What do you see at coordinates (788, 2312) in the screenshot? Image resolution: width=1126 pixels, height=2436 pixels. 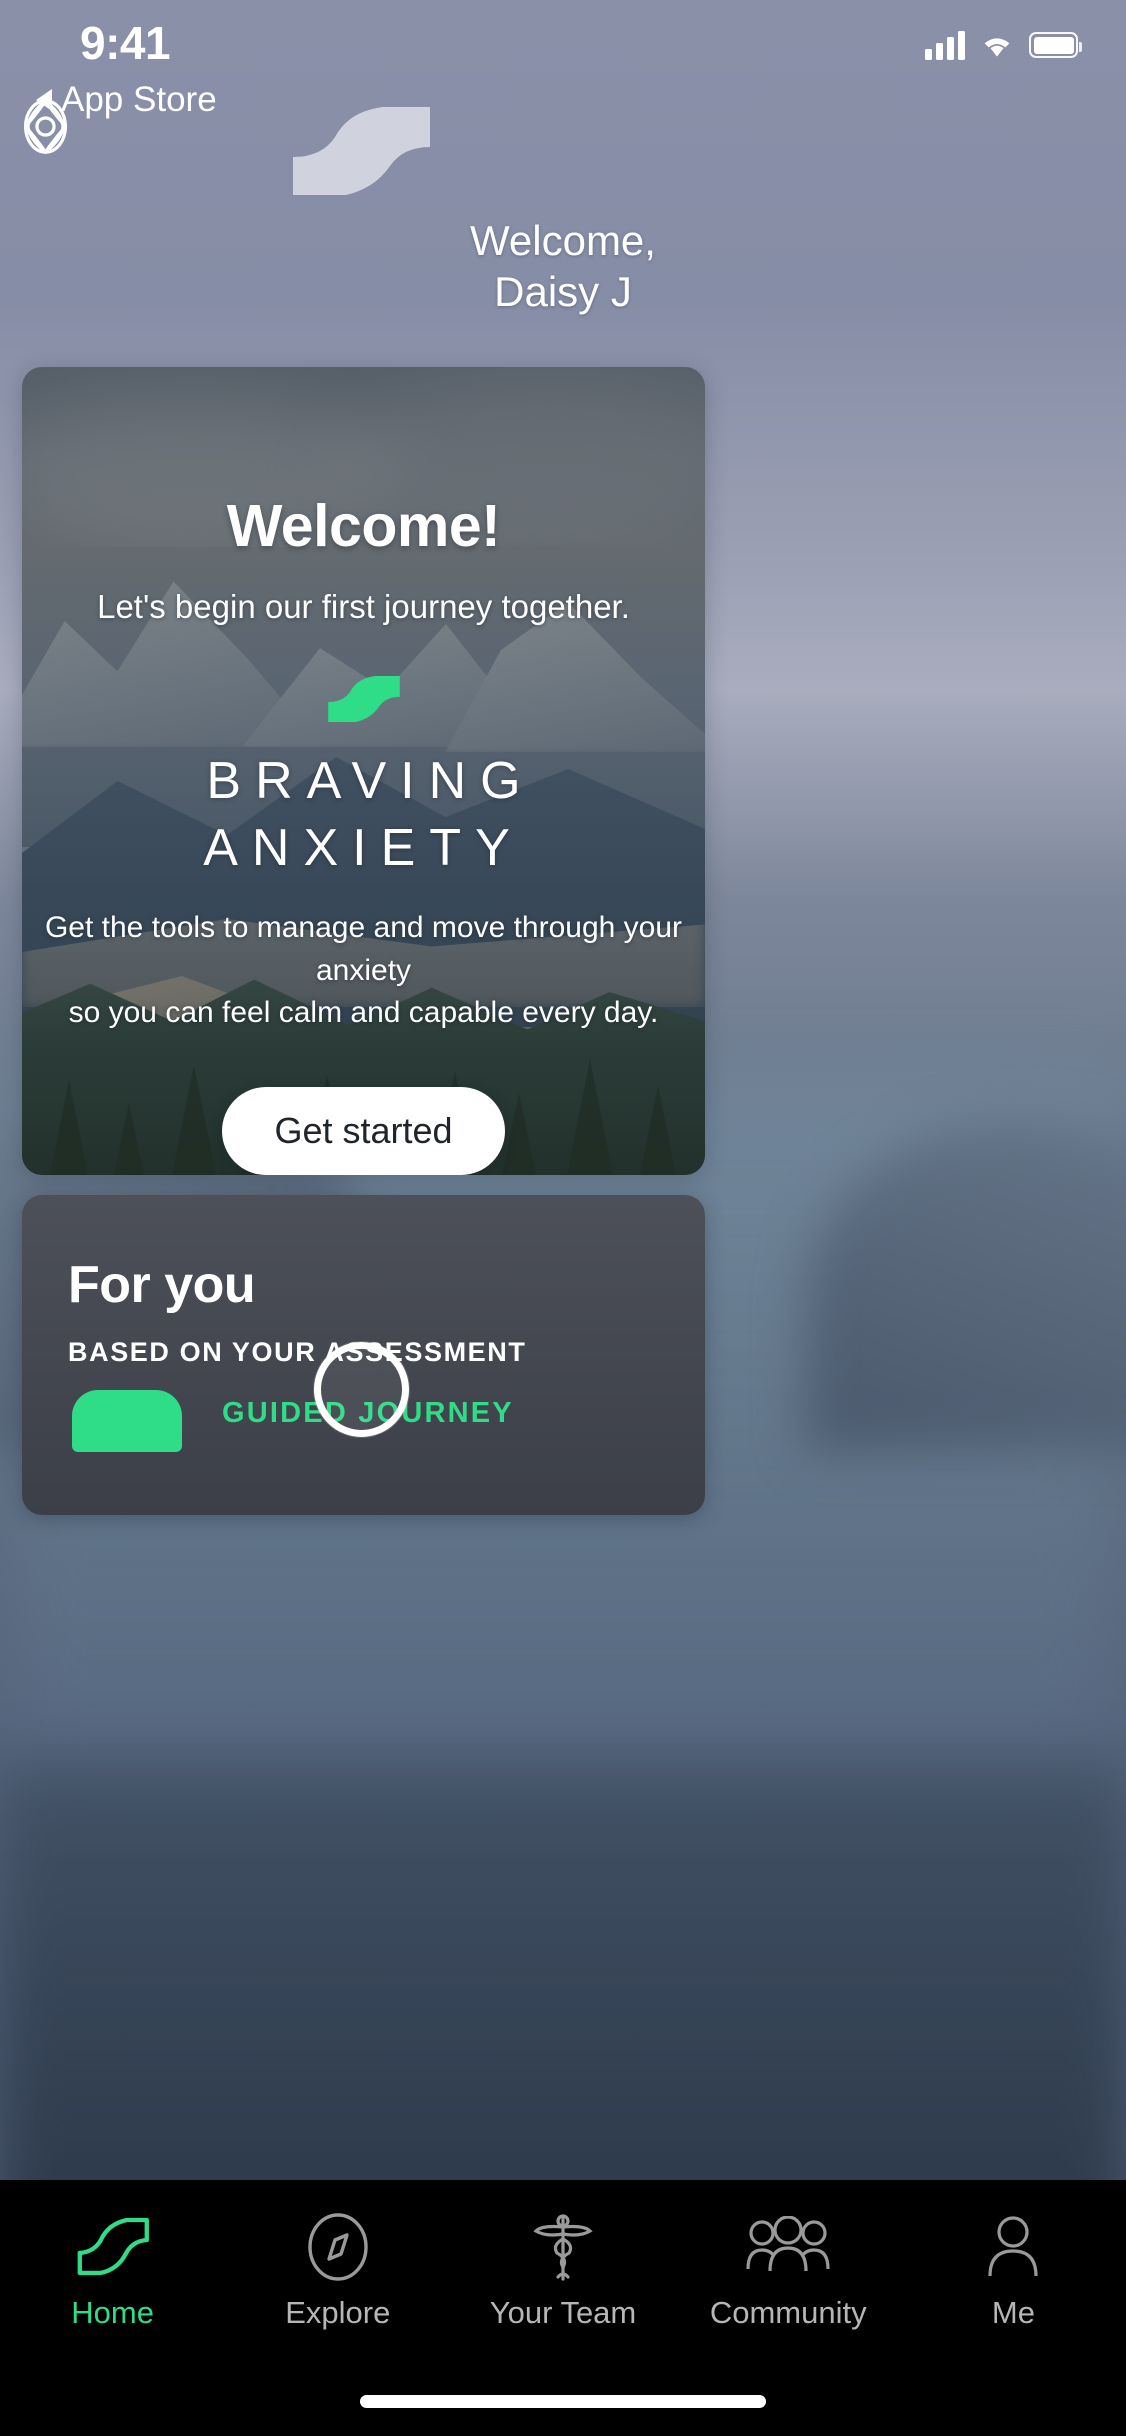 I see `tab-community-label: Community` at bounding box center [788, 2312].